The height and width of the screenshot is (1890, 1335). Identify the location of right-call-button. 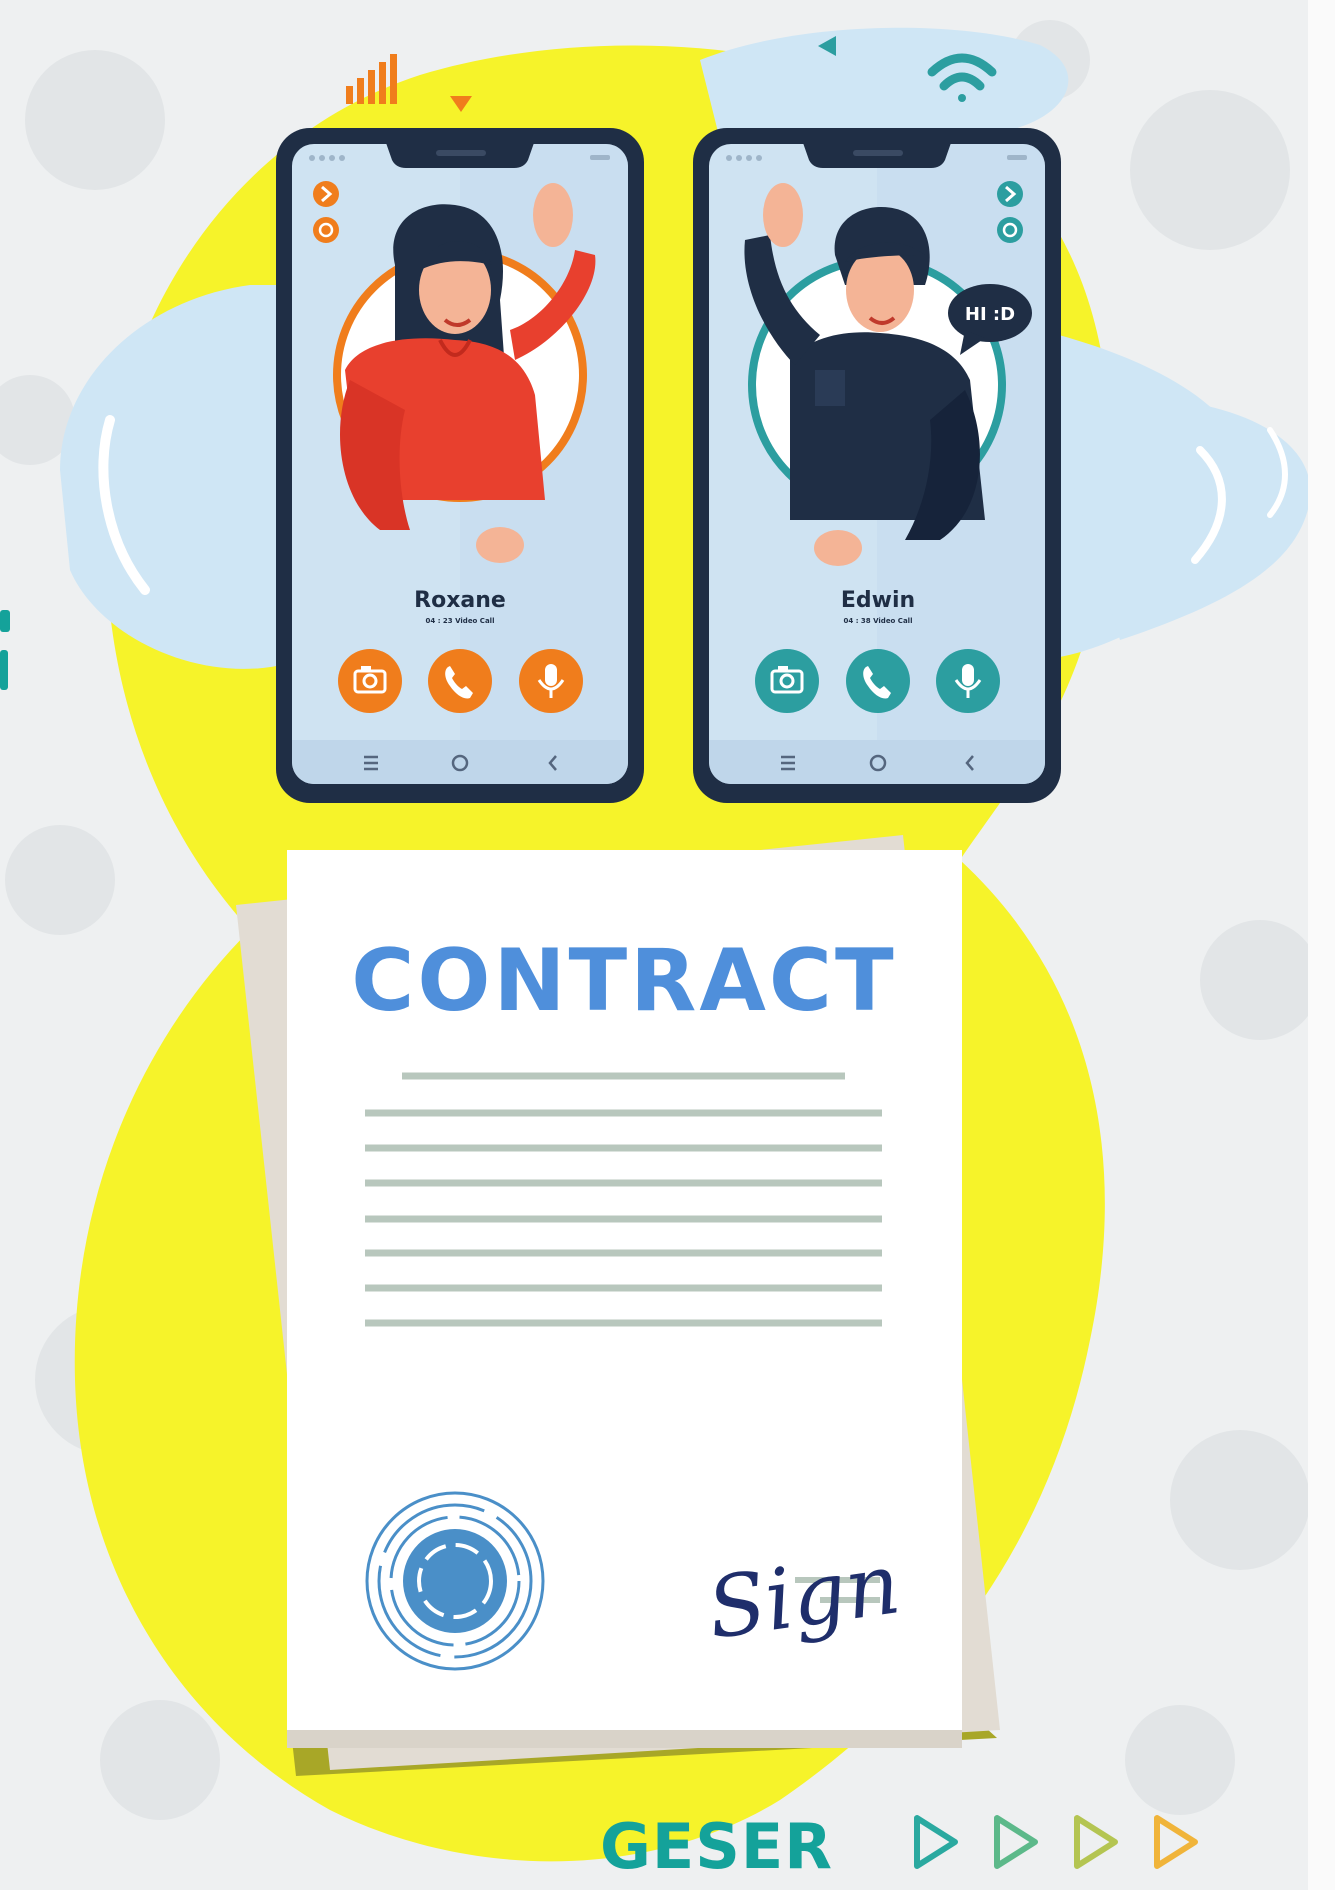
(878, 681).